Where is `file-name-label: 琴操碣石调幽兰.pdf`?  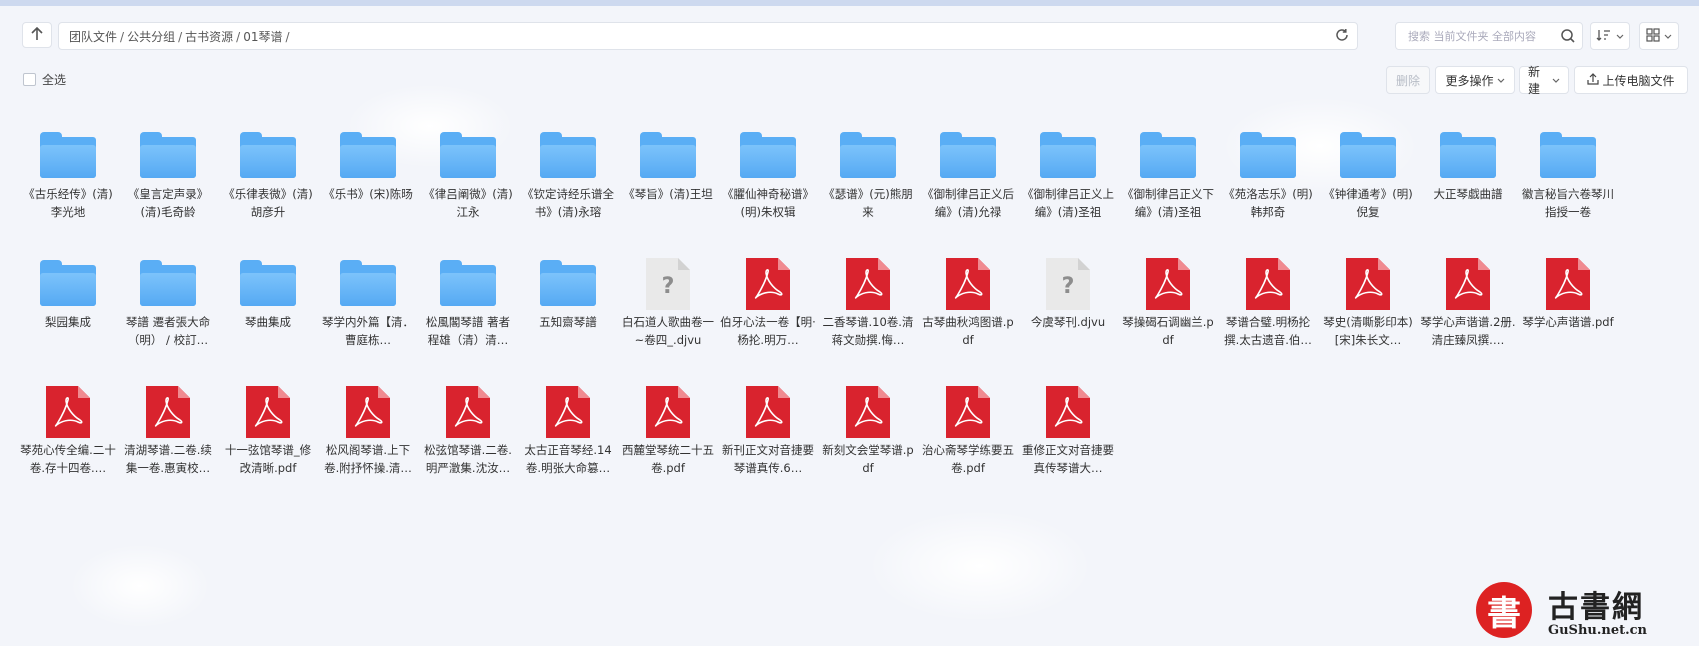 file-name-label: 琴操碣石调幽兰.pdf is located at coordinates (1168, 331).